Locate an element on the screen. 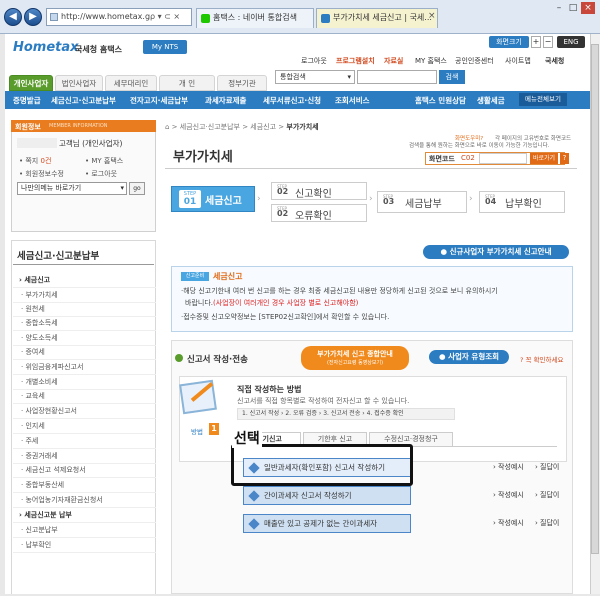 The image size is (600, 596). nts-badge: 국세청 is located at coordinates (555, 61).